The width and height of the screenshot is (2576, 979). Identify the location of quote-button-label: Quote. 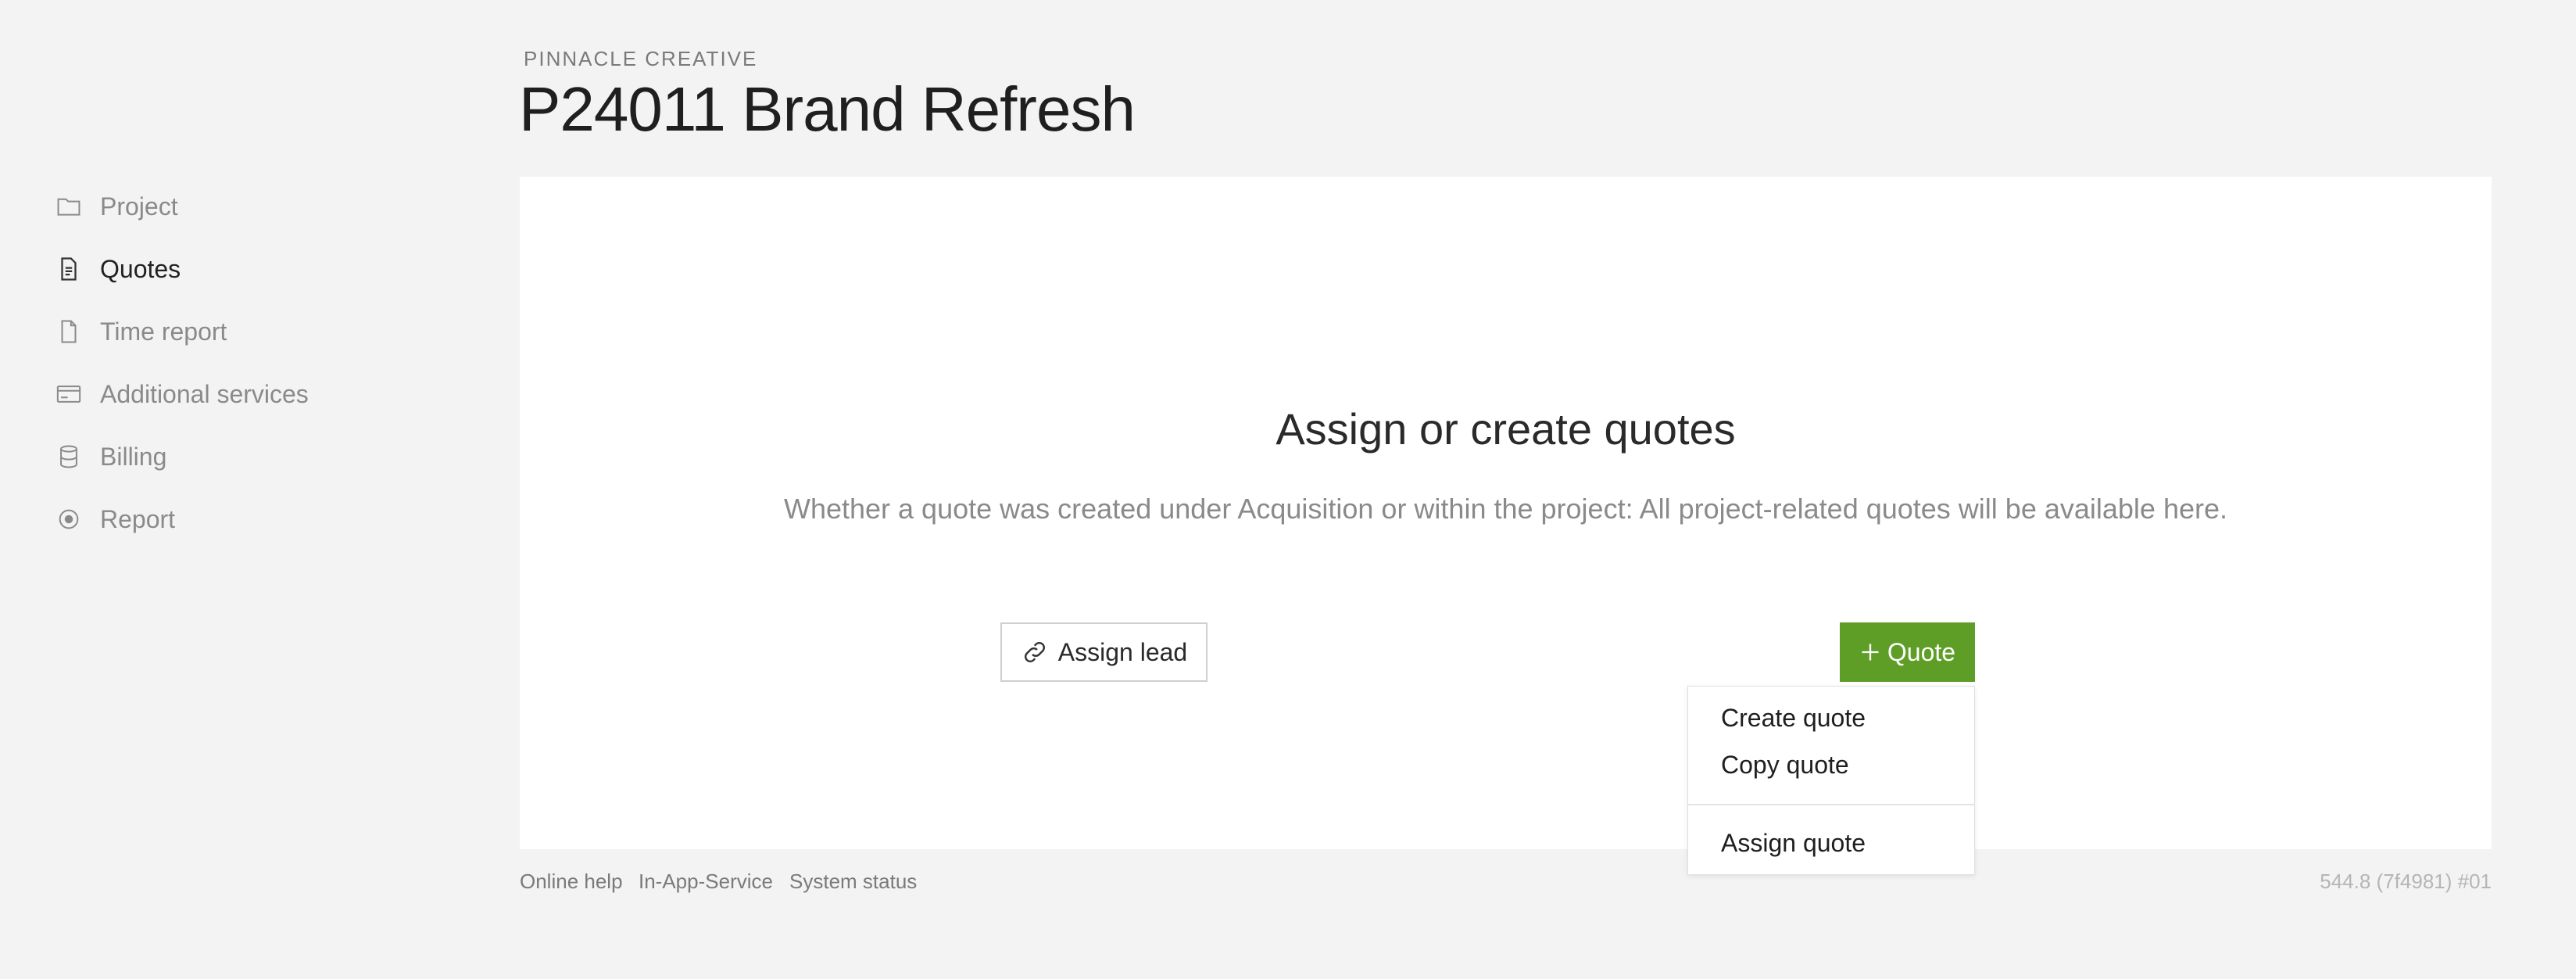
(1921, 651).